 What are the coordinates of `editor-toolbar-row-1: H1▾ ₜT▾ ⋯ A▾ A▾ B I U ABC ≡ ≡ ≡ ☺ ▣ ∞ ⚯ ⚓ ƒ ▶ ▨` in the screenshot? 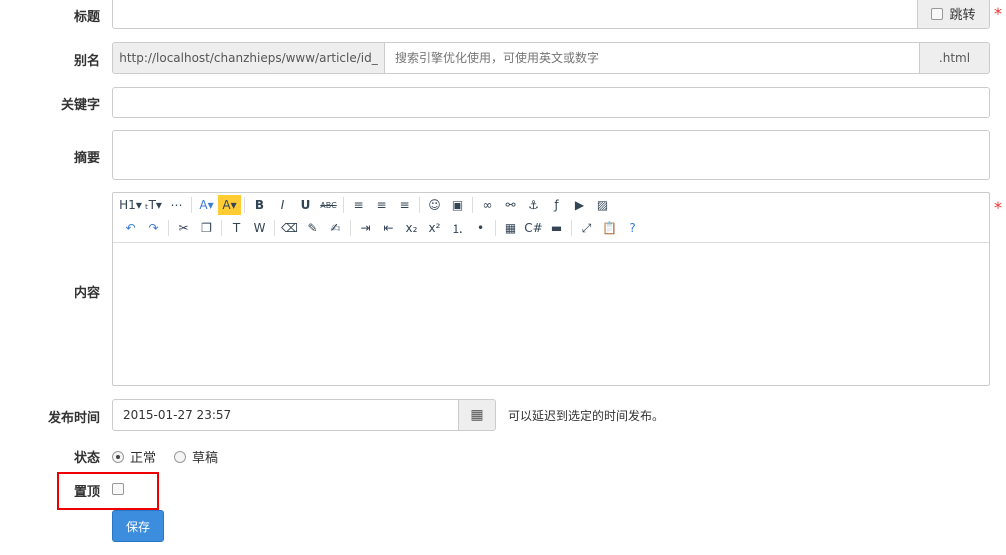 It's located at (366, 205).